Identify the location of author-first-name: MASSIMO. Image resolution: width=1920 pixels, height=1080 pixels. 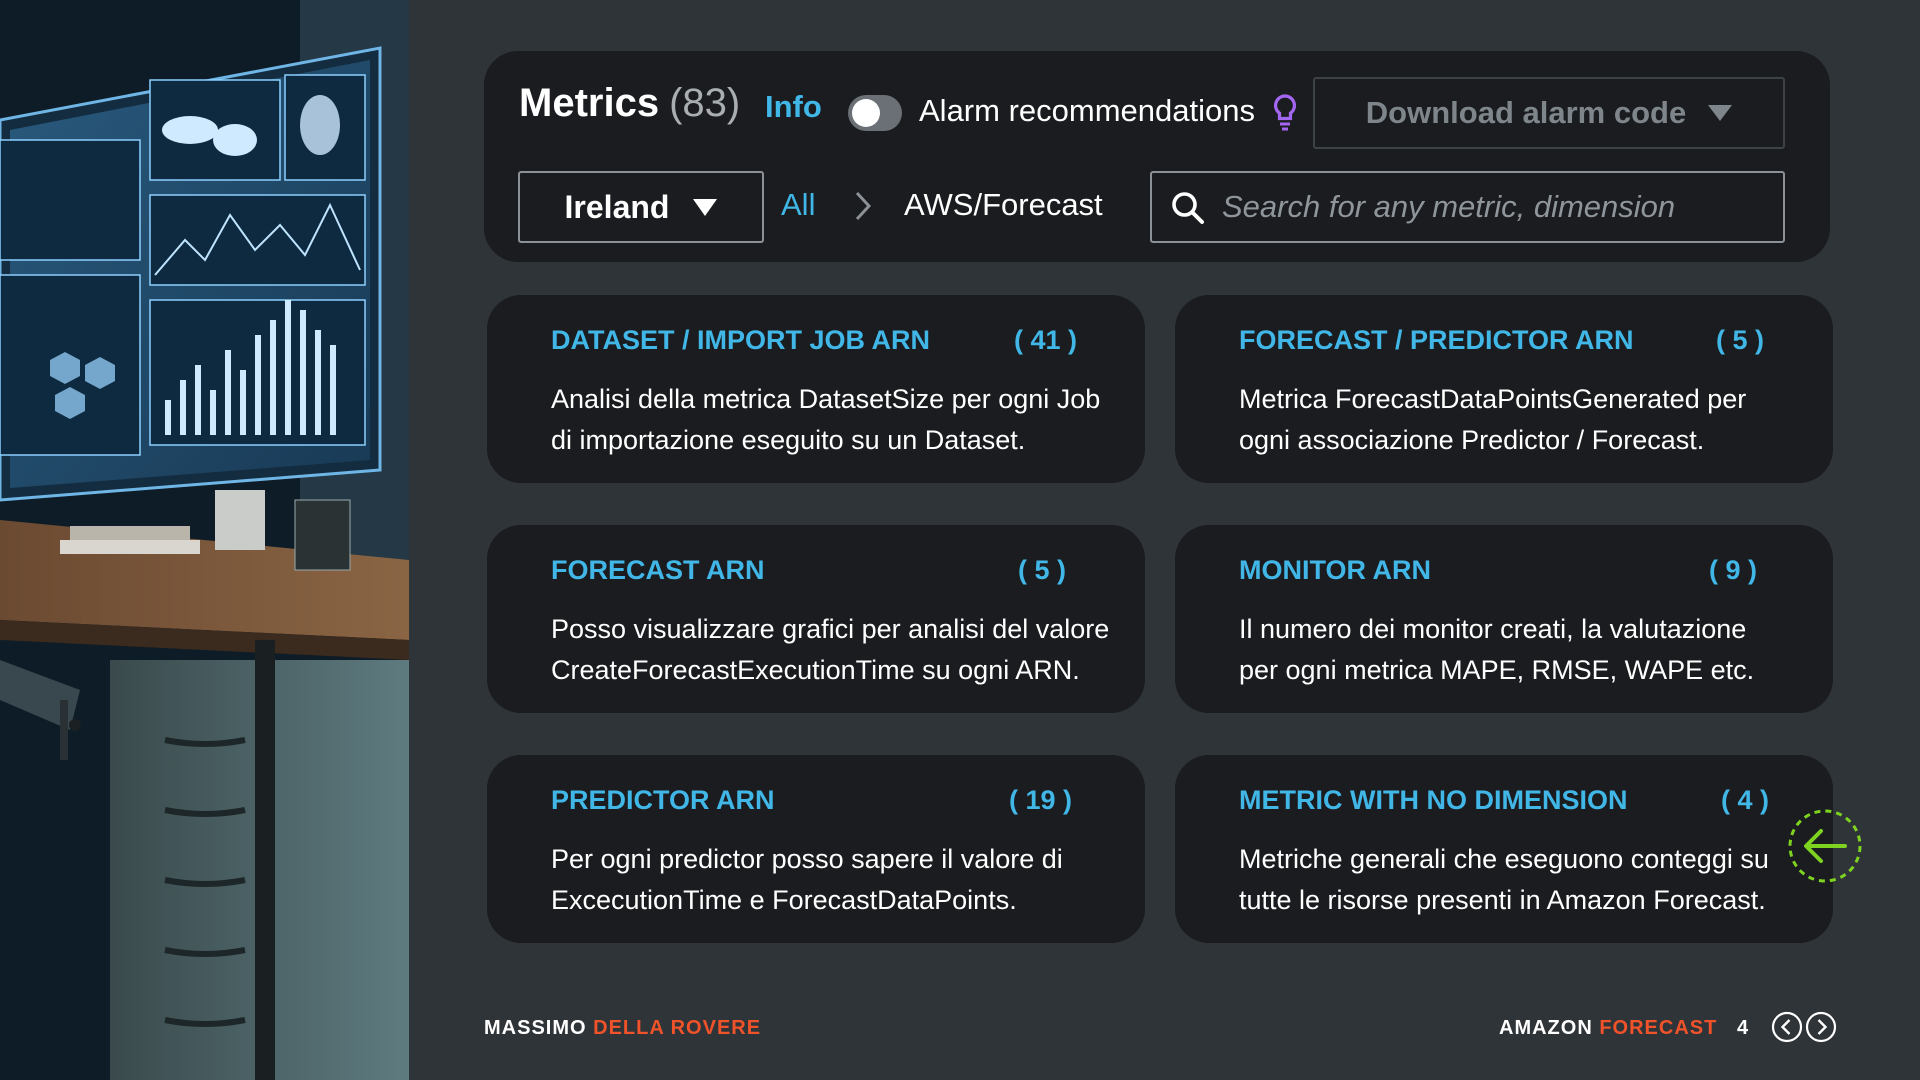
(535, 1028).